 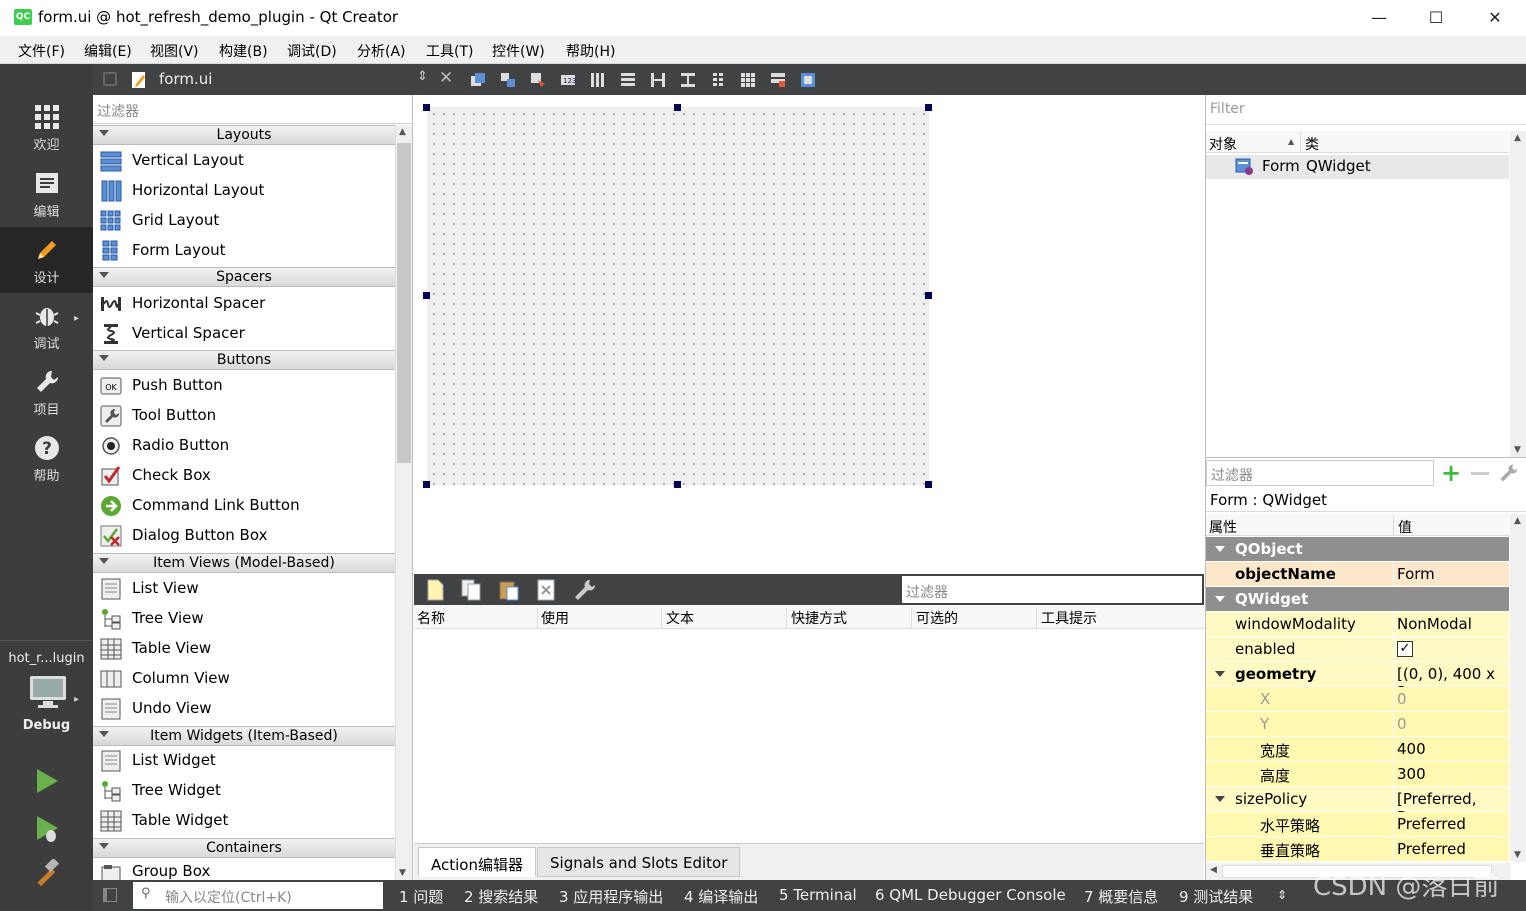 I want to click on tab-order-icon: 123, so click(x=568, y=80).